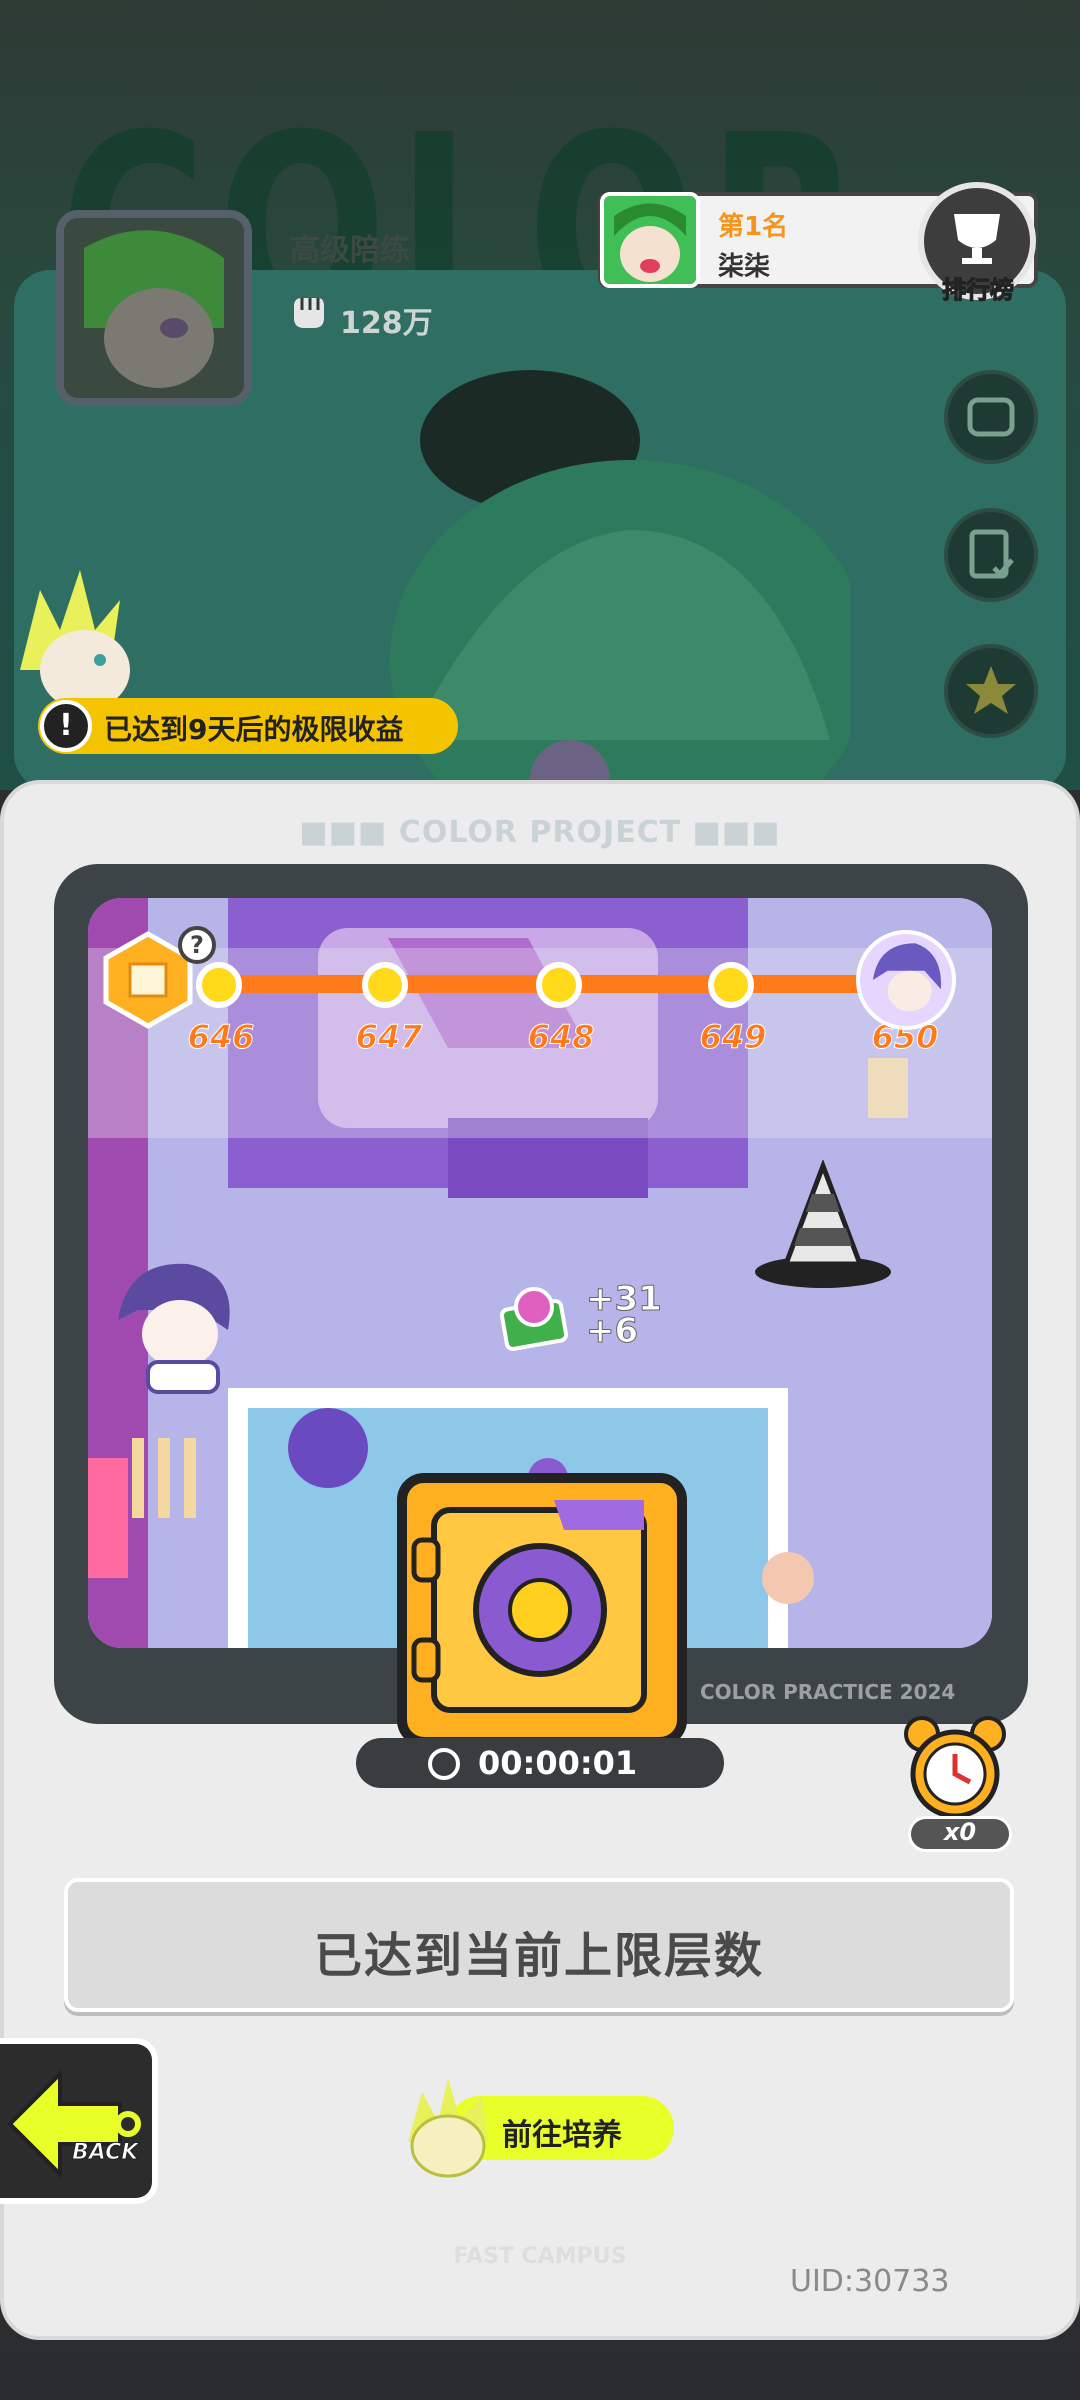  Describe the element at coordinates (105, 2153) in the screenshot. I see `back-label: BACK` at that location.